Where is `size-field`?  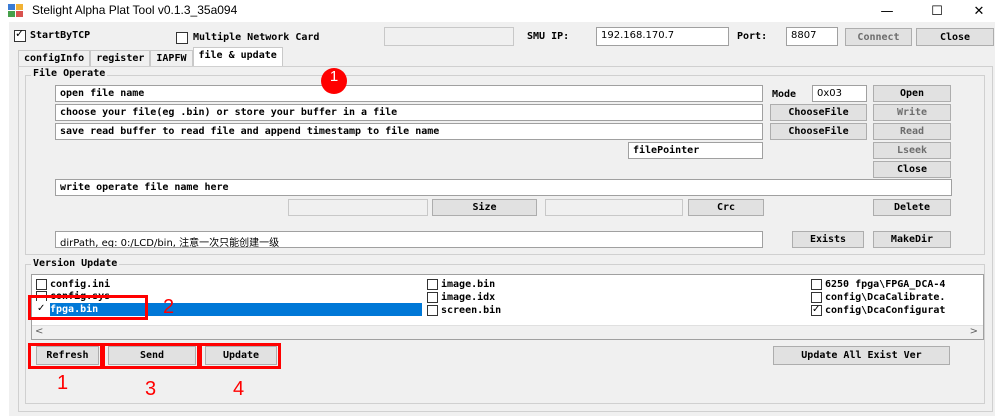 size-field is located at coordinates (358, 207).